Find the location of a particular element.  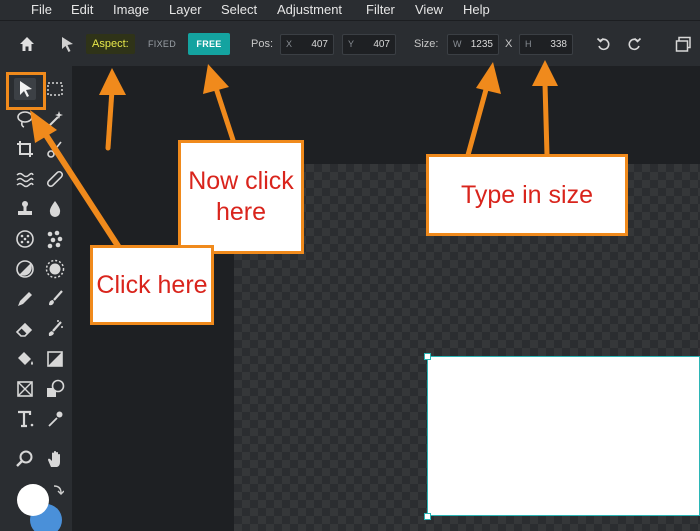

hand-tool-icon is located at coordinates (55, 459).